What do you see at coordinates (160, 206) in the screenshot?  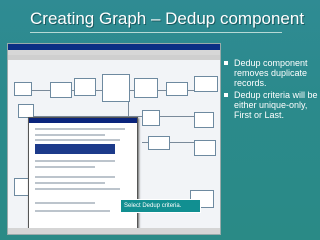 I see `dedup-criteria-callout: Select Dedup criteria.` at bounding box center [160, 206].